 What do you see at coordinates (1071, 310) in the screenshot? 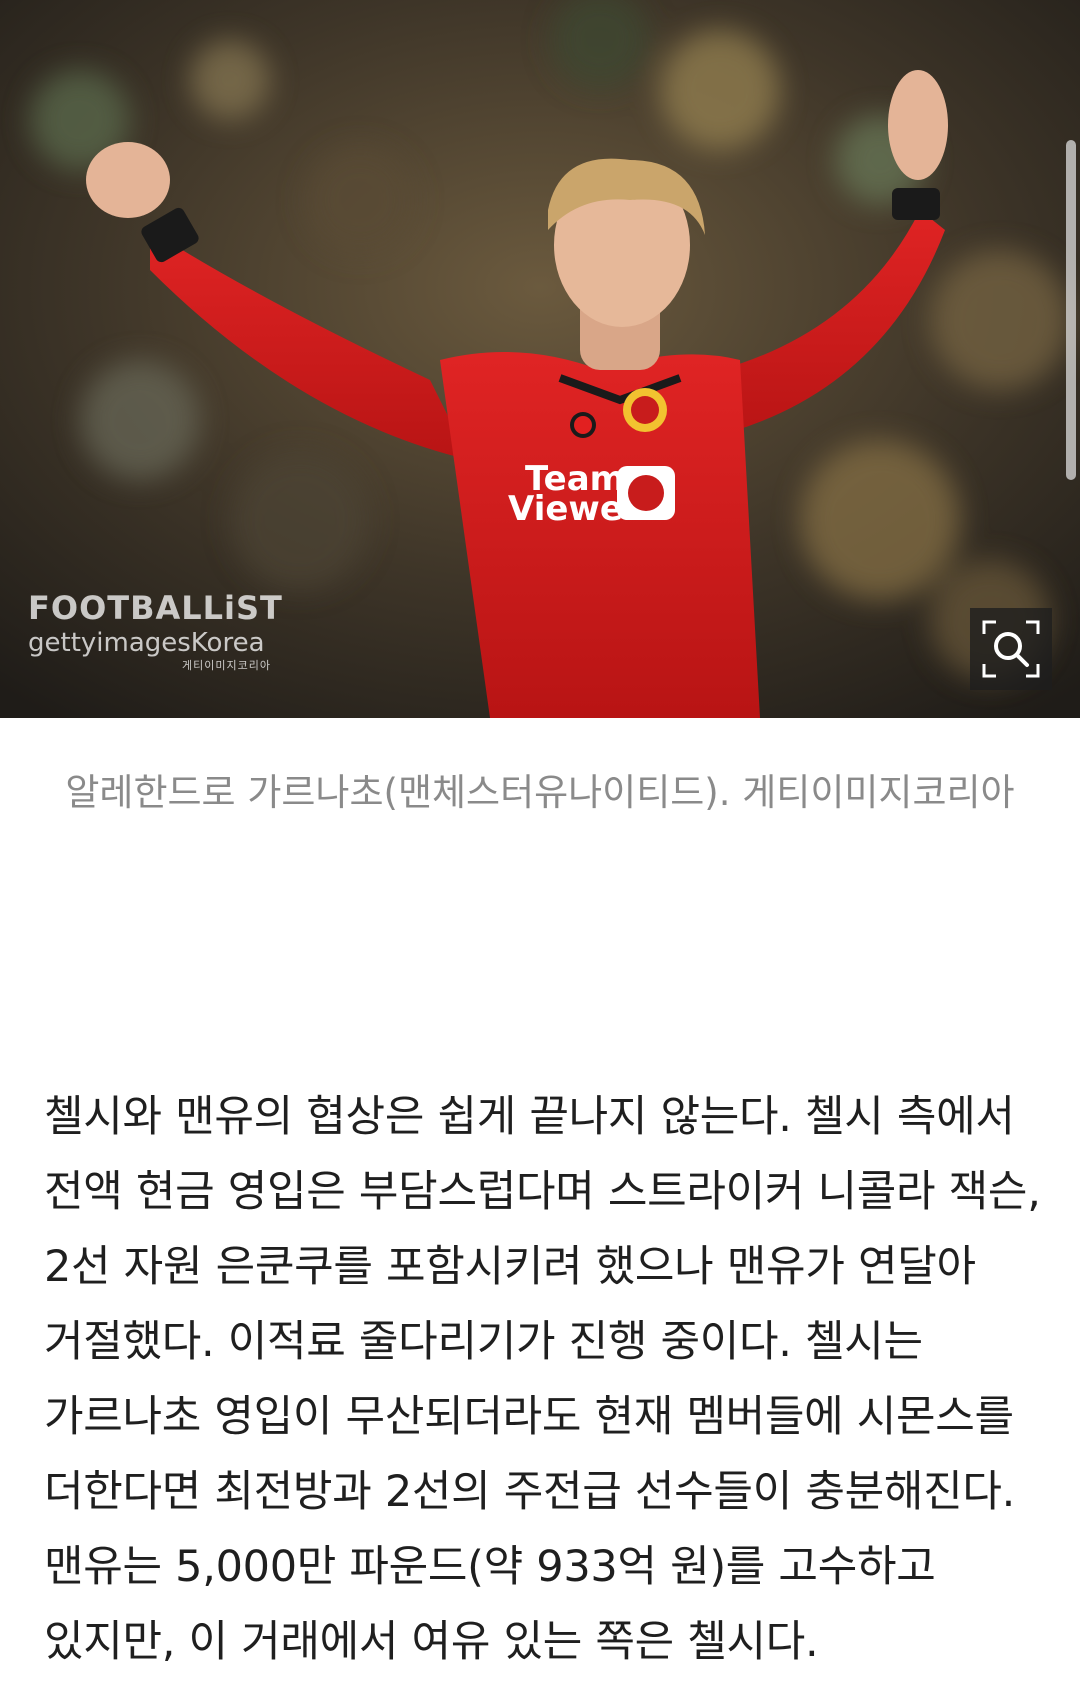
I see `scrollbar-thumb` at bounding box center [1071, 310].